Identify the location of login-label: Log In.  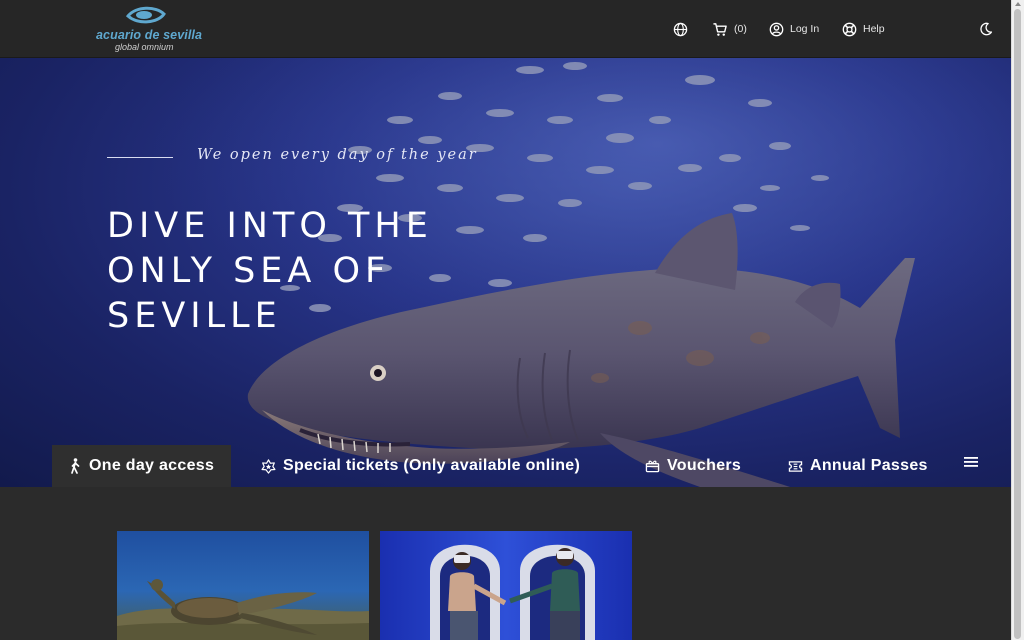
(805, 29).